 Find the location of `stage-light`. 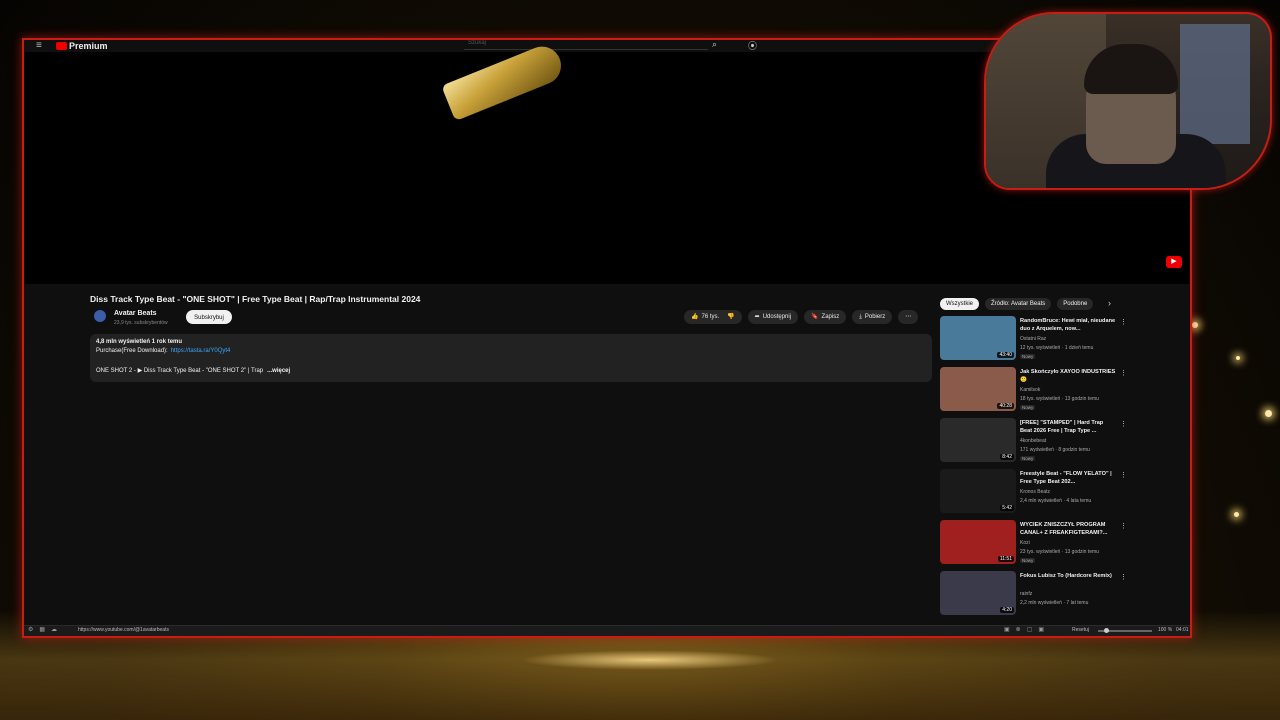

stage-light is located at coordinates (650, 660).